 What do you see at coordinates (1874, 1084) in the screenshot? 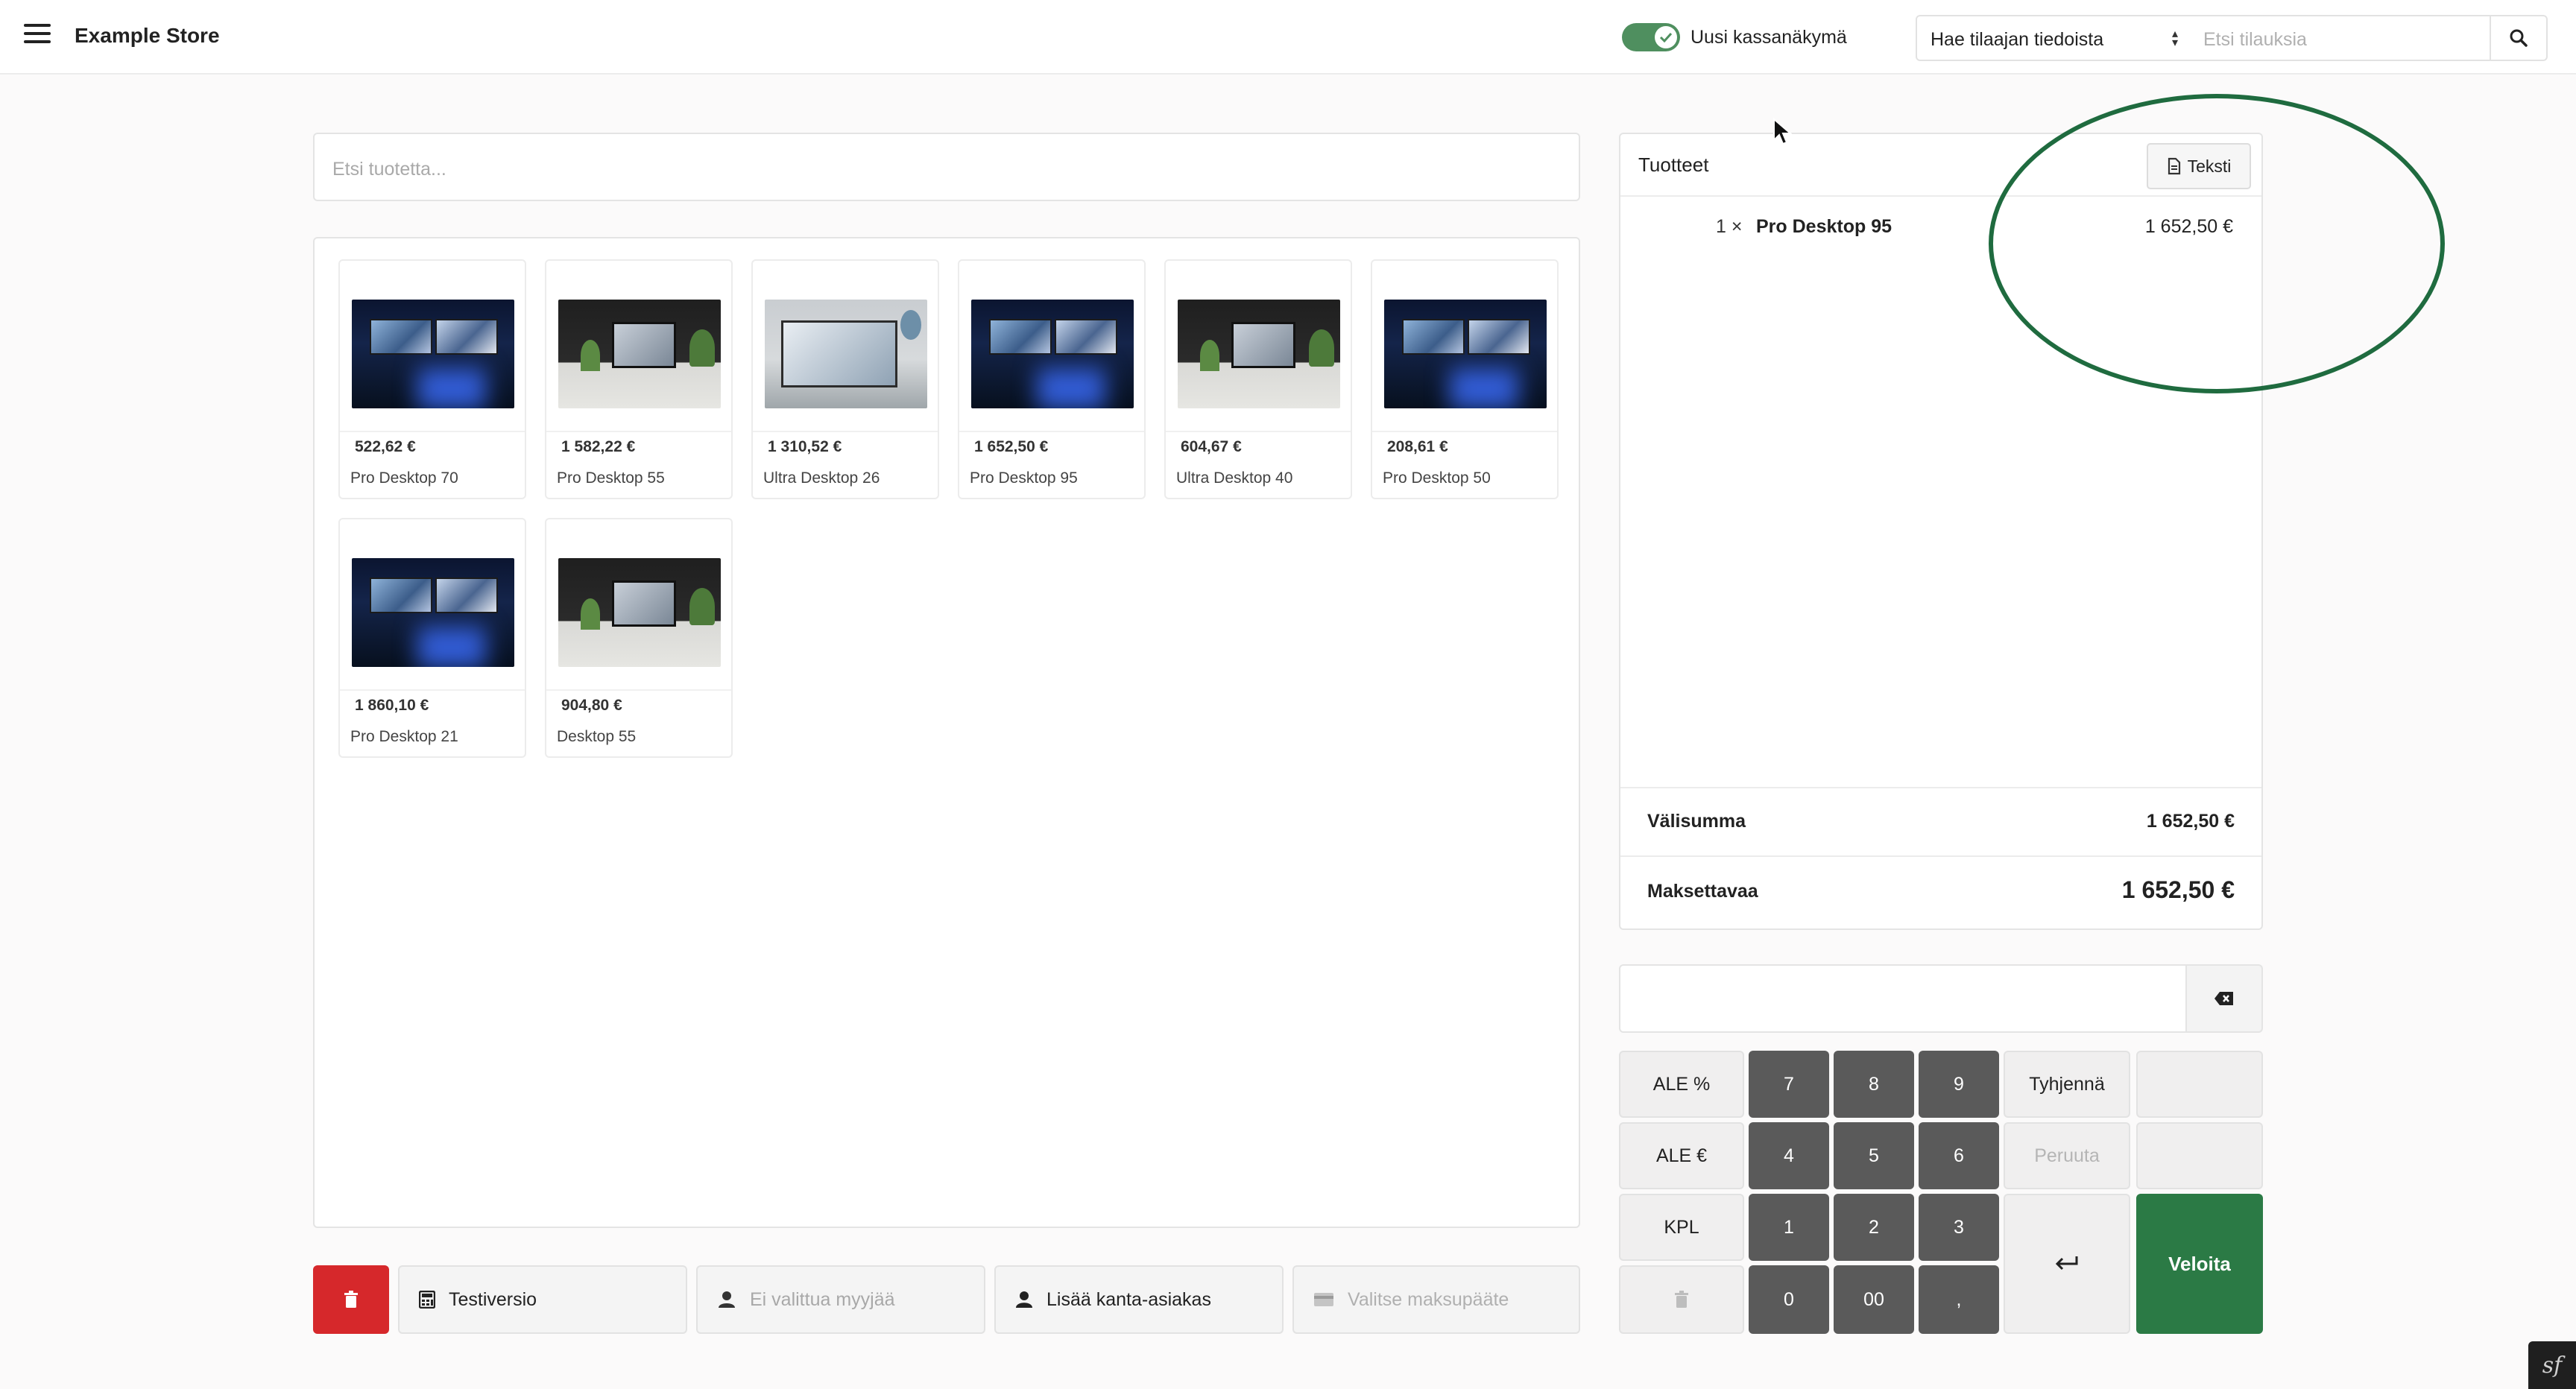
I see `key-8: 8` at bounding box center [1874, 1084].